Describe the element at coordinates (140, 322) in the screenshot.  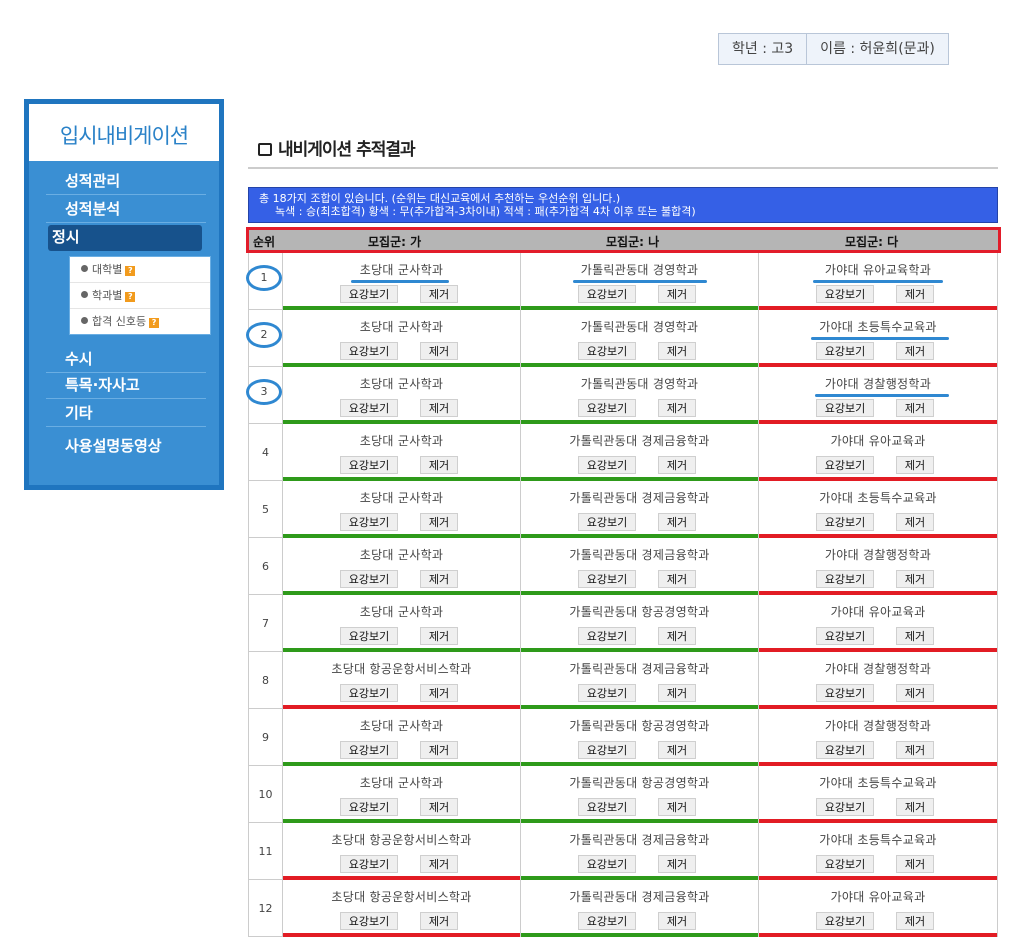
I see `submenu-item-admission-signal: 합격 신호등?` at that location.